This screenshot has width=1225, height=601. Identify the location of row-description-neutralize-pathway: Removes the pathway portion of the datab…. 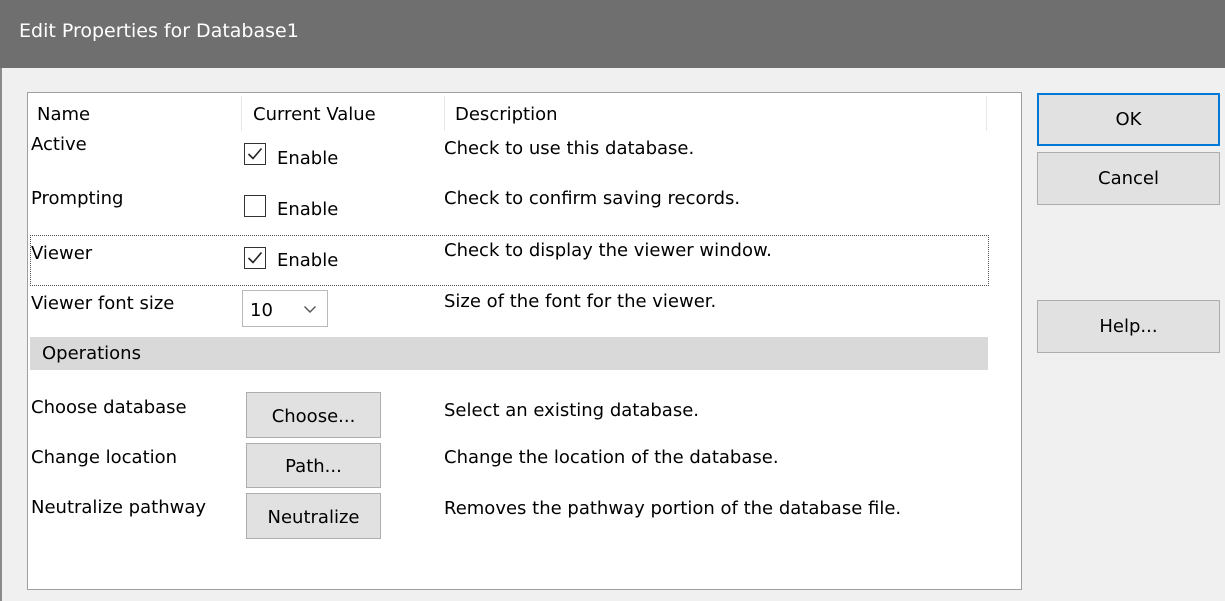
(673, 508).